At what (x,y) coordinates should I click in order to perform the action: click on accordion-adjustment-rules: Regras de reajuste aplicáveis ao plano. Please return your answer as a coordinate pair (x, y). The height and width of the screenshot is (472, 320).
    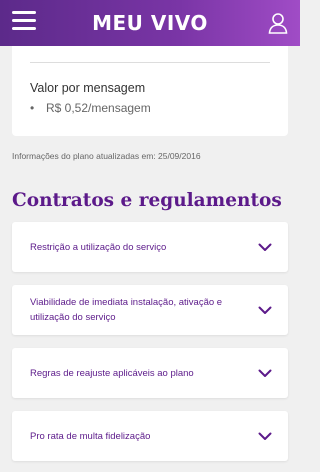
    Looking at the image, I should click on (150, 373).